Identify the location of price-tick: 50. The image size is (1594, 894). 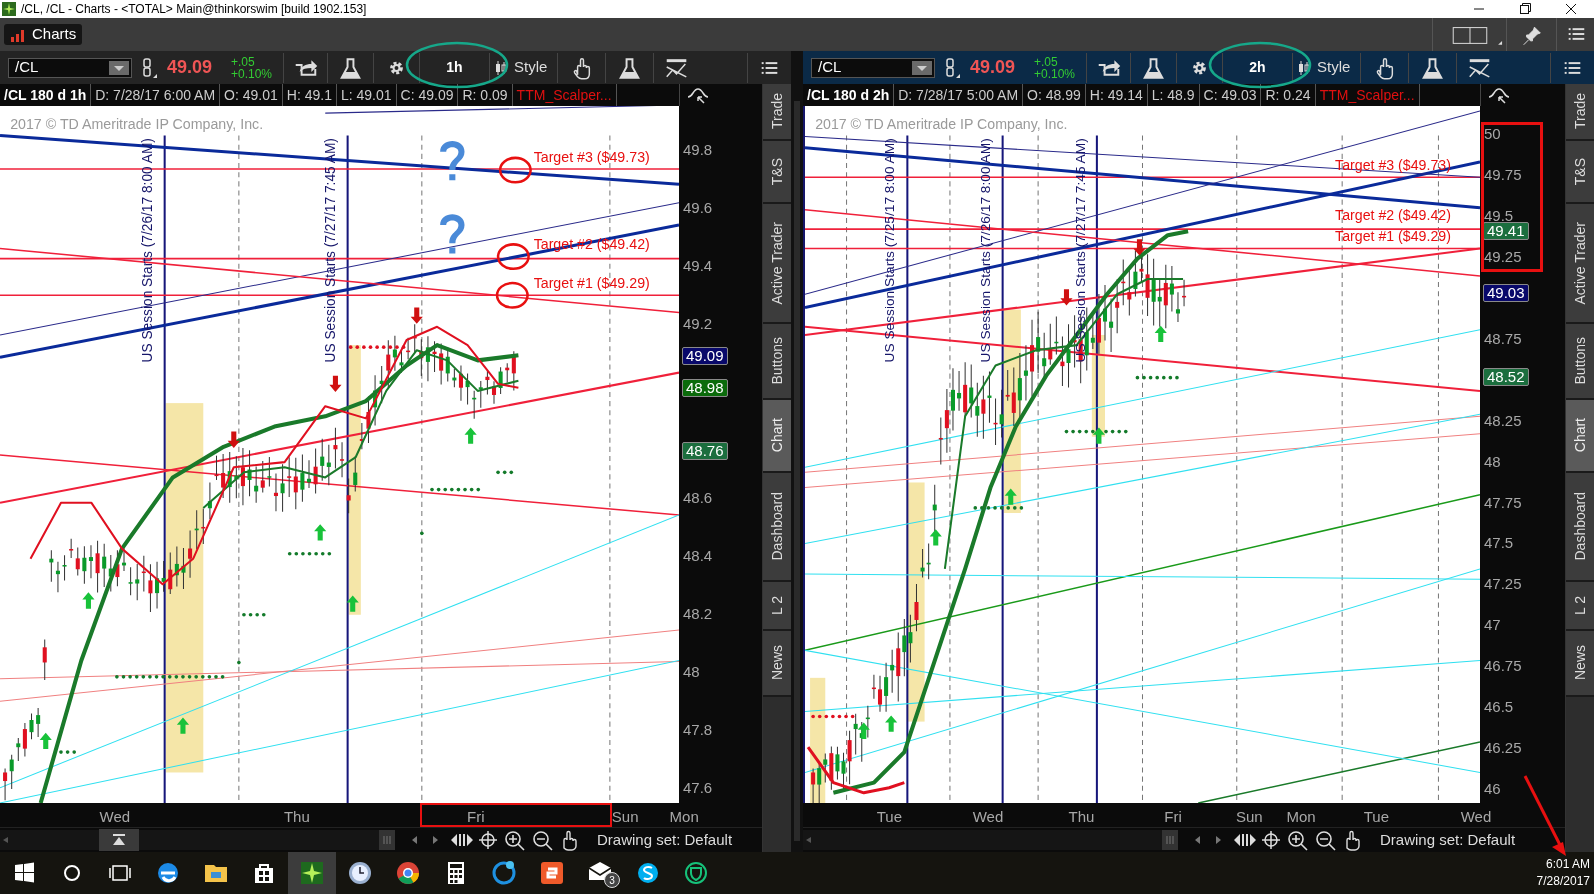
(1492, 134).